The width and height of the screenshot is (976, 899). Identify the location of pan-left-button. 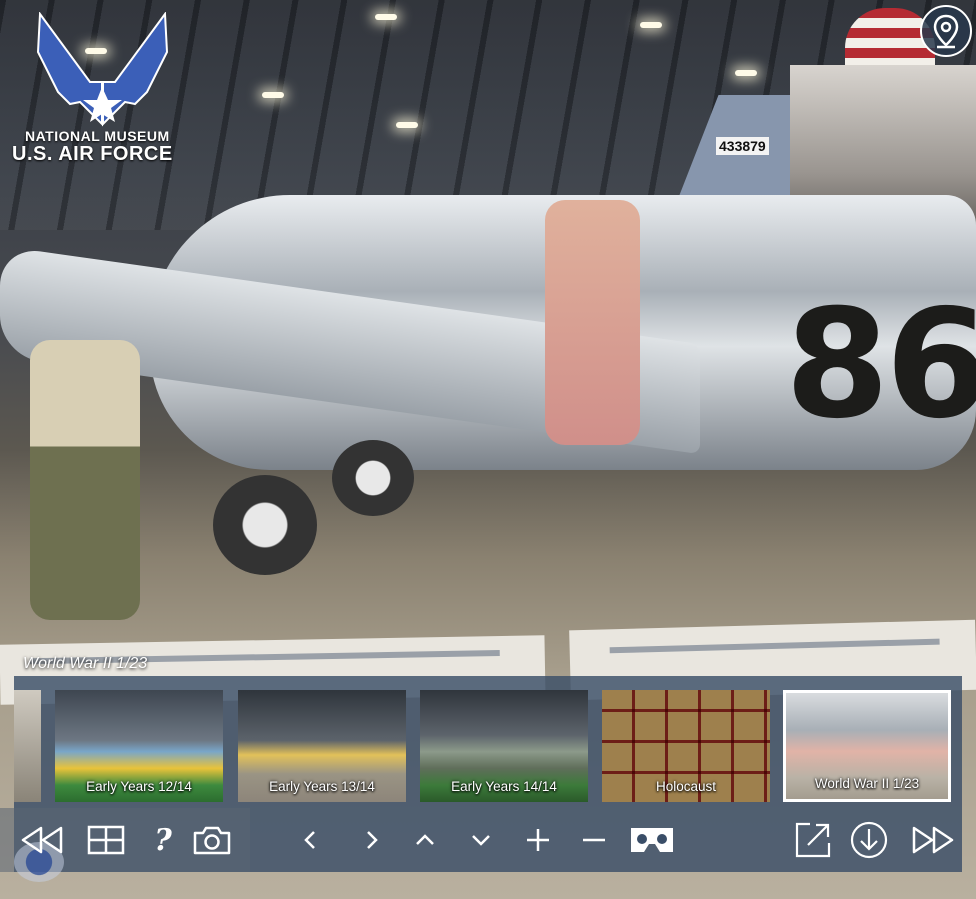
(310, 840).